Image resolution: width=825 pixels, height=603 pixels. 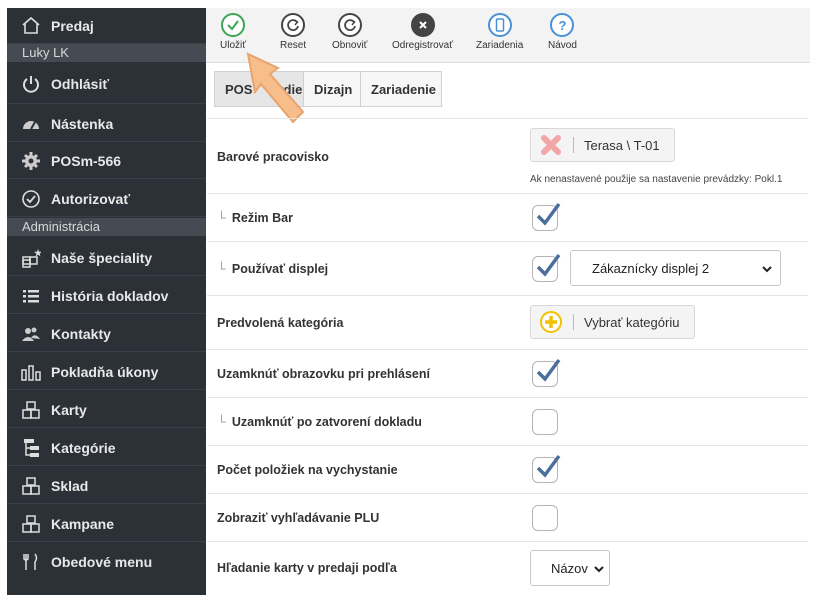 I want to click on sidebar-item-label: Naše špeciality, so click(x=102, y=257).